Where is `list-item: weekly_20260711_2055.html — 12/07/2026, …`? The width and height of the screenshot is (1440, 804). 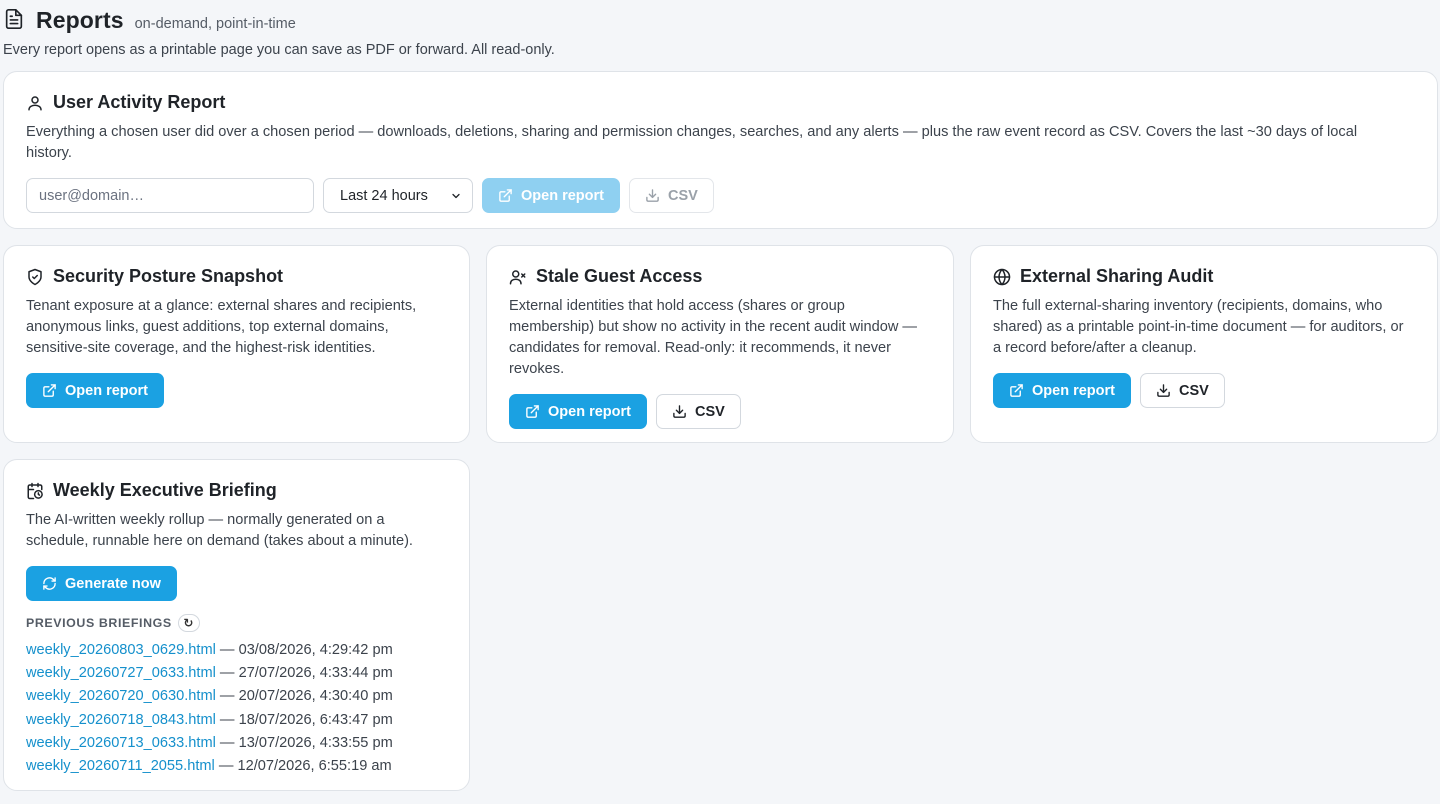
list-item: weekly_20260711_2055.html — 12/07/2026, … is located at coordinates (236, 766).